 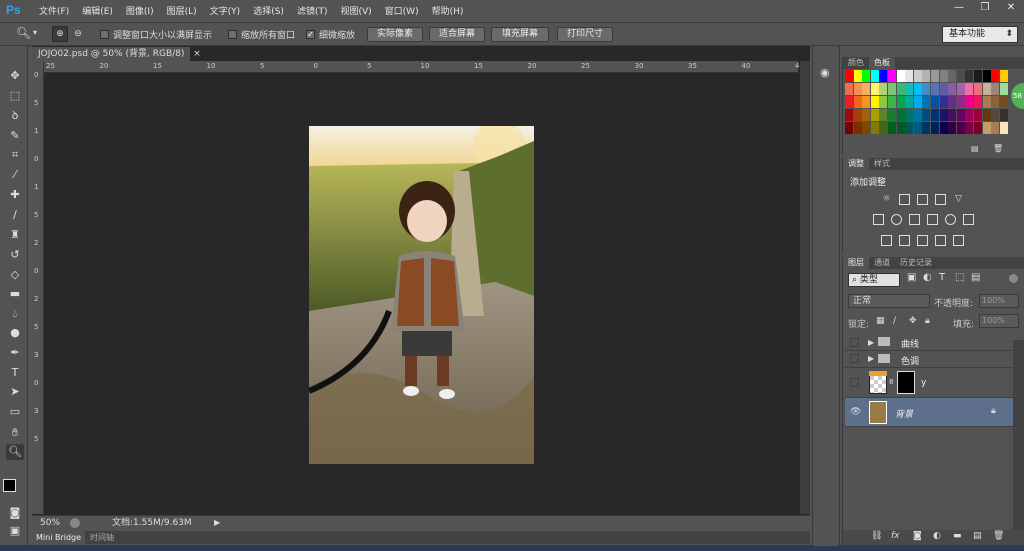 What do you see at coordinates (896, 219) in the screenshot?
I see `color-balance-icon` at bounding box center [896, 219].